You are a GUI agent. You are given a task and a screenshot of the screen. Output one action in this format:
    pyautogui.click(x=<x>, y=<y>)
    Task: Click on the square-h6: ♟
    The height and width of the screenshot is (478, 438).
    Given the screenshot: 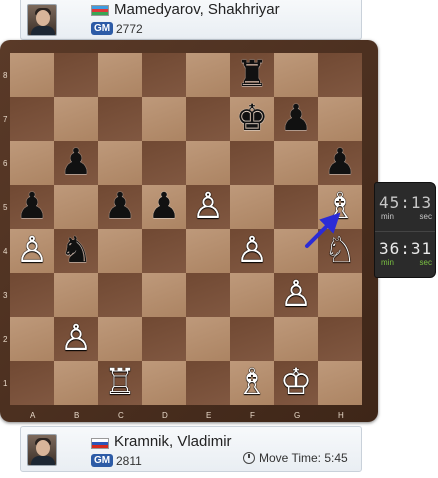 What is the action you would take?
    pyautogui.click(x=340, y=163)
    